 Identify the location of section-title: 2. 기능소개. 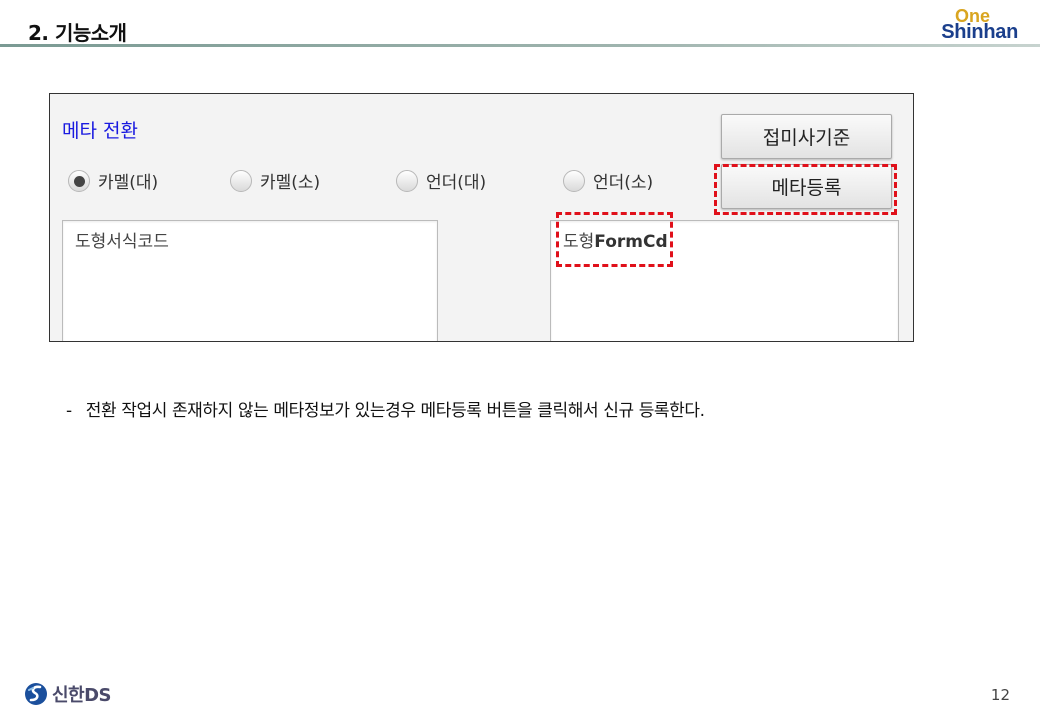
(77, 33).